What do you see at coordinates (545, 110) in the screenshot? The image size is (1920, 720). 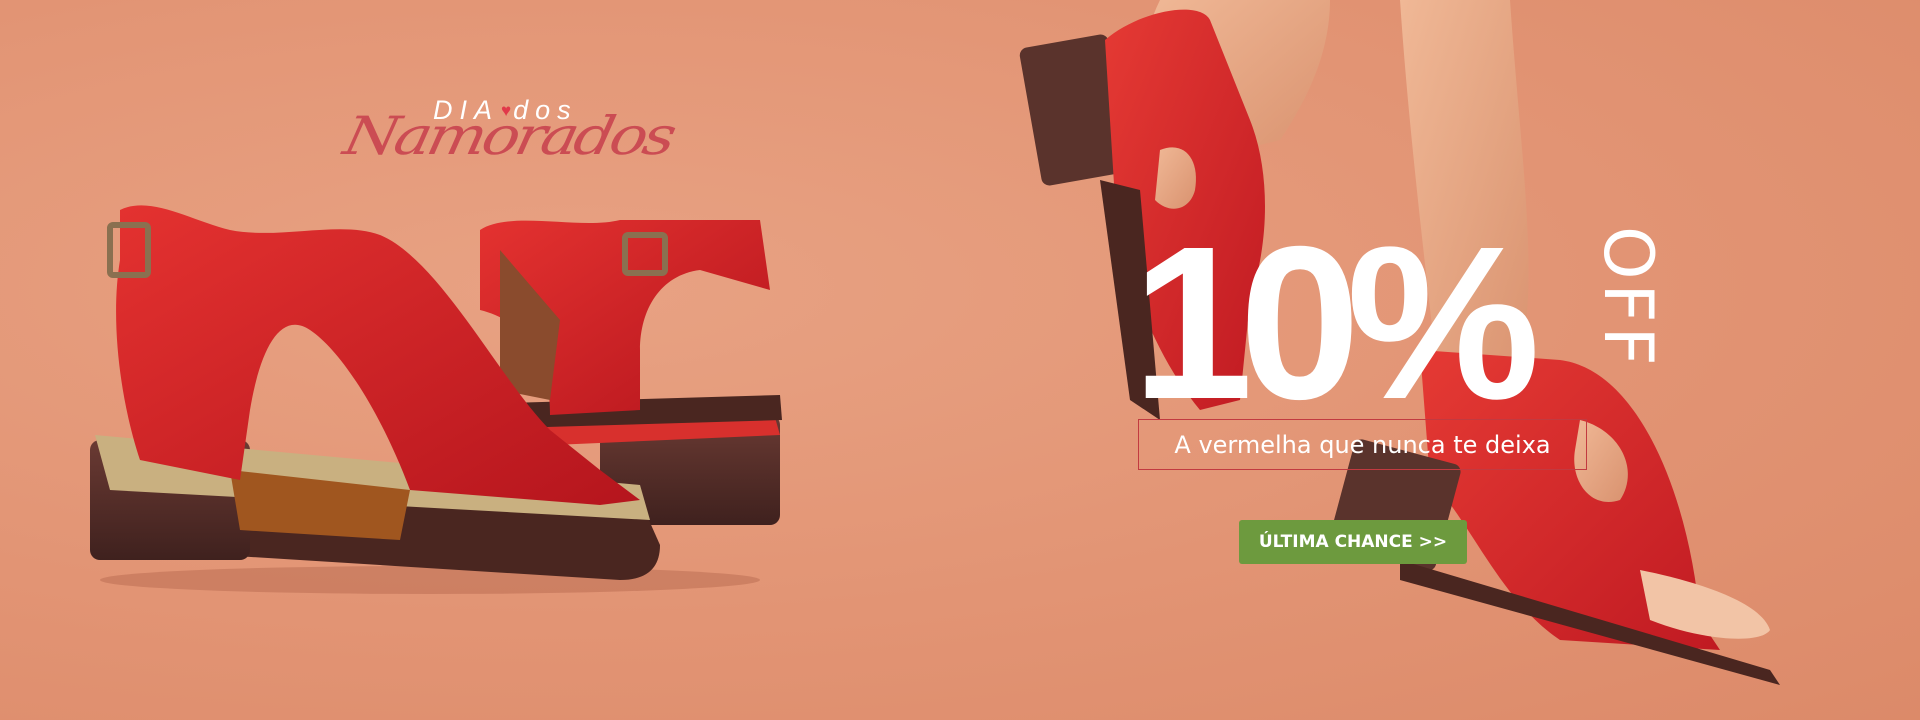 I see `logo-top-right: dos` at bounding box center [545, 110].